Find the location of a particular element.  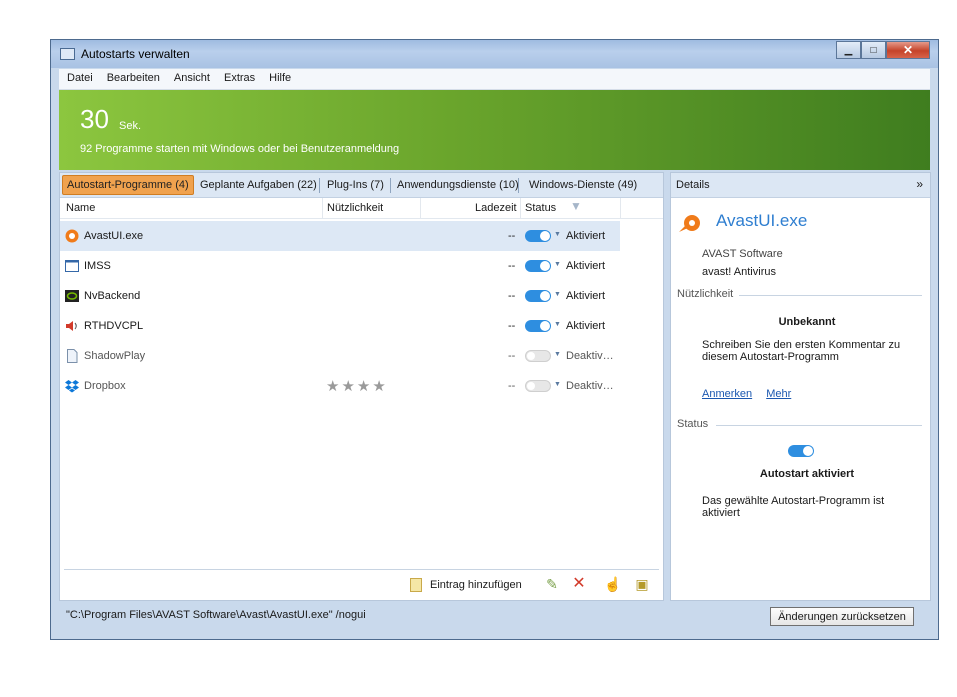

menu-datei: Datei is located at coordinates (79, 76).